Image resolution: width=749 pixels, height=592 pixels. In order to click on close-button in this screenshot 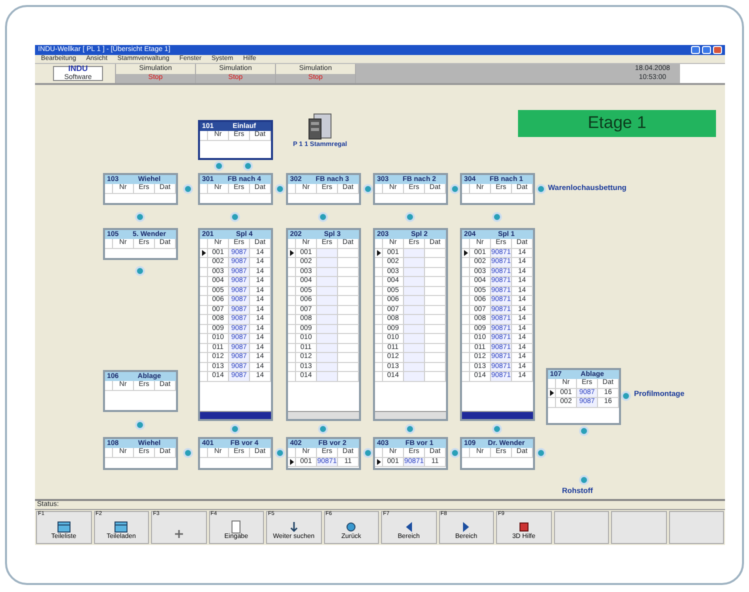, I will do `click(717, 50)`.